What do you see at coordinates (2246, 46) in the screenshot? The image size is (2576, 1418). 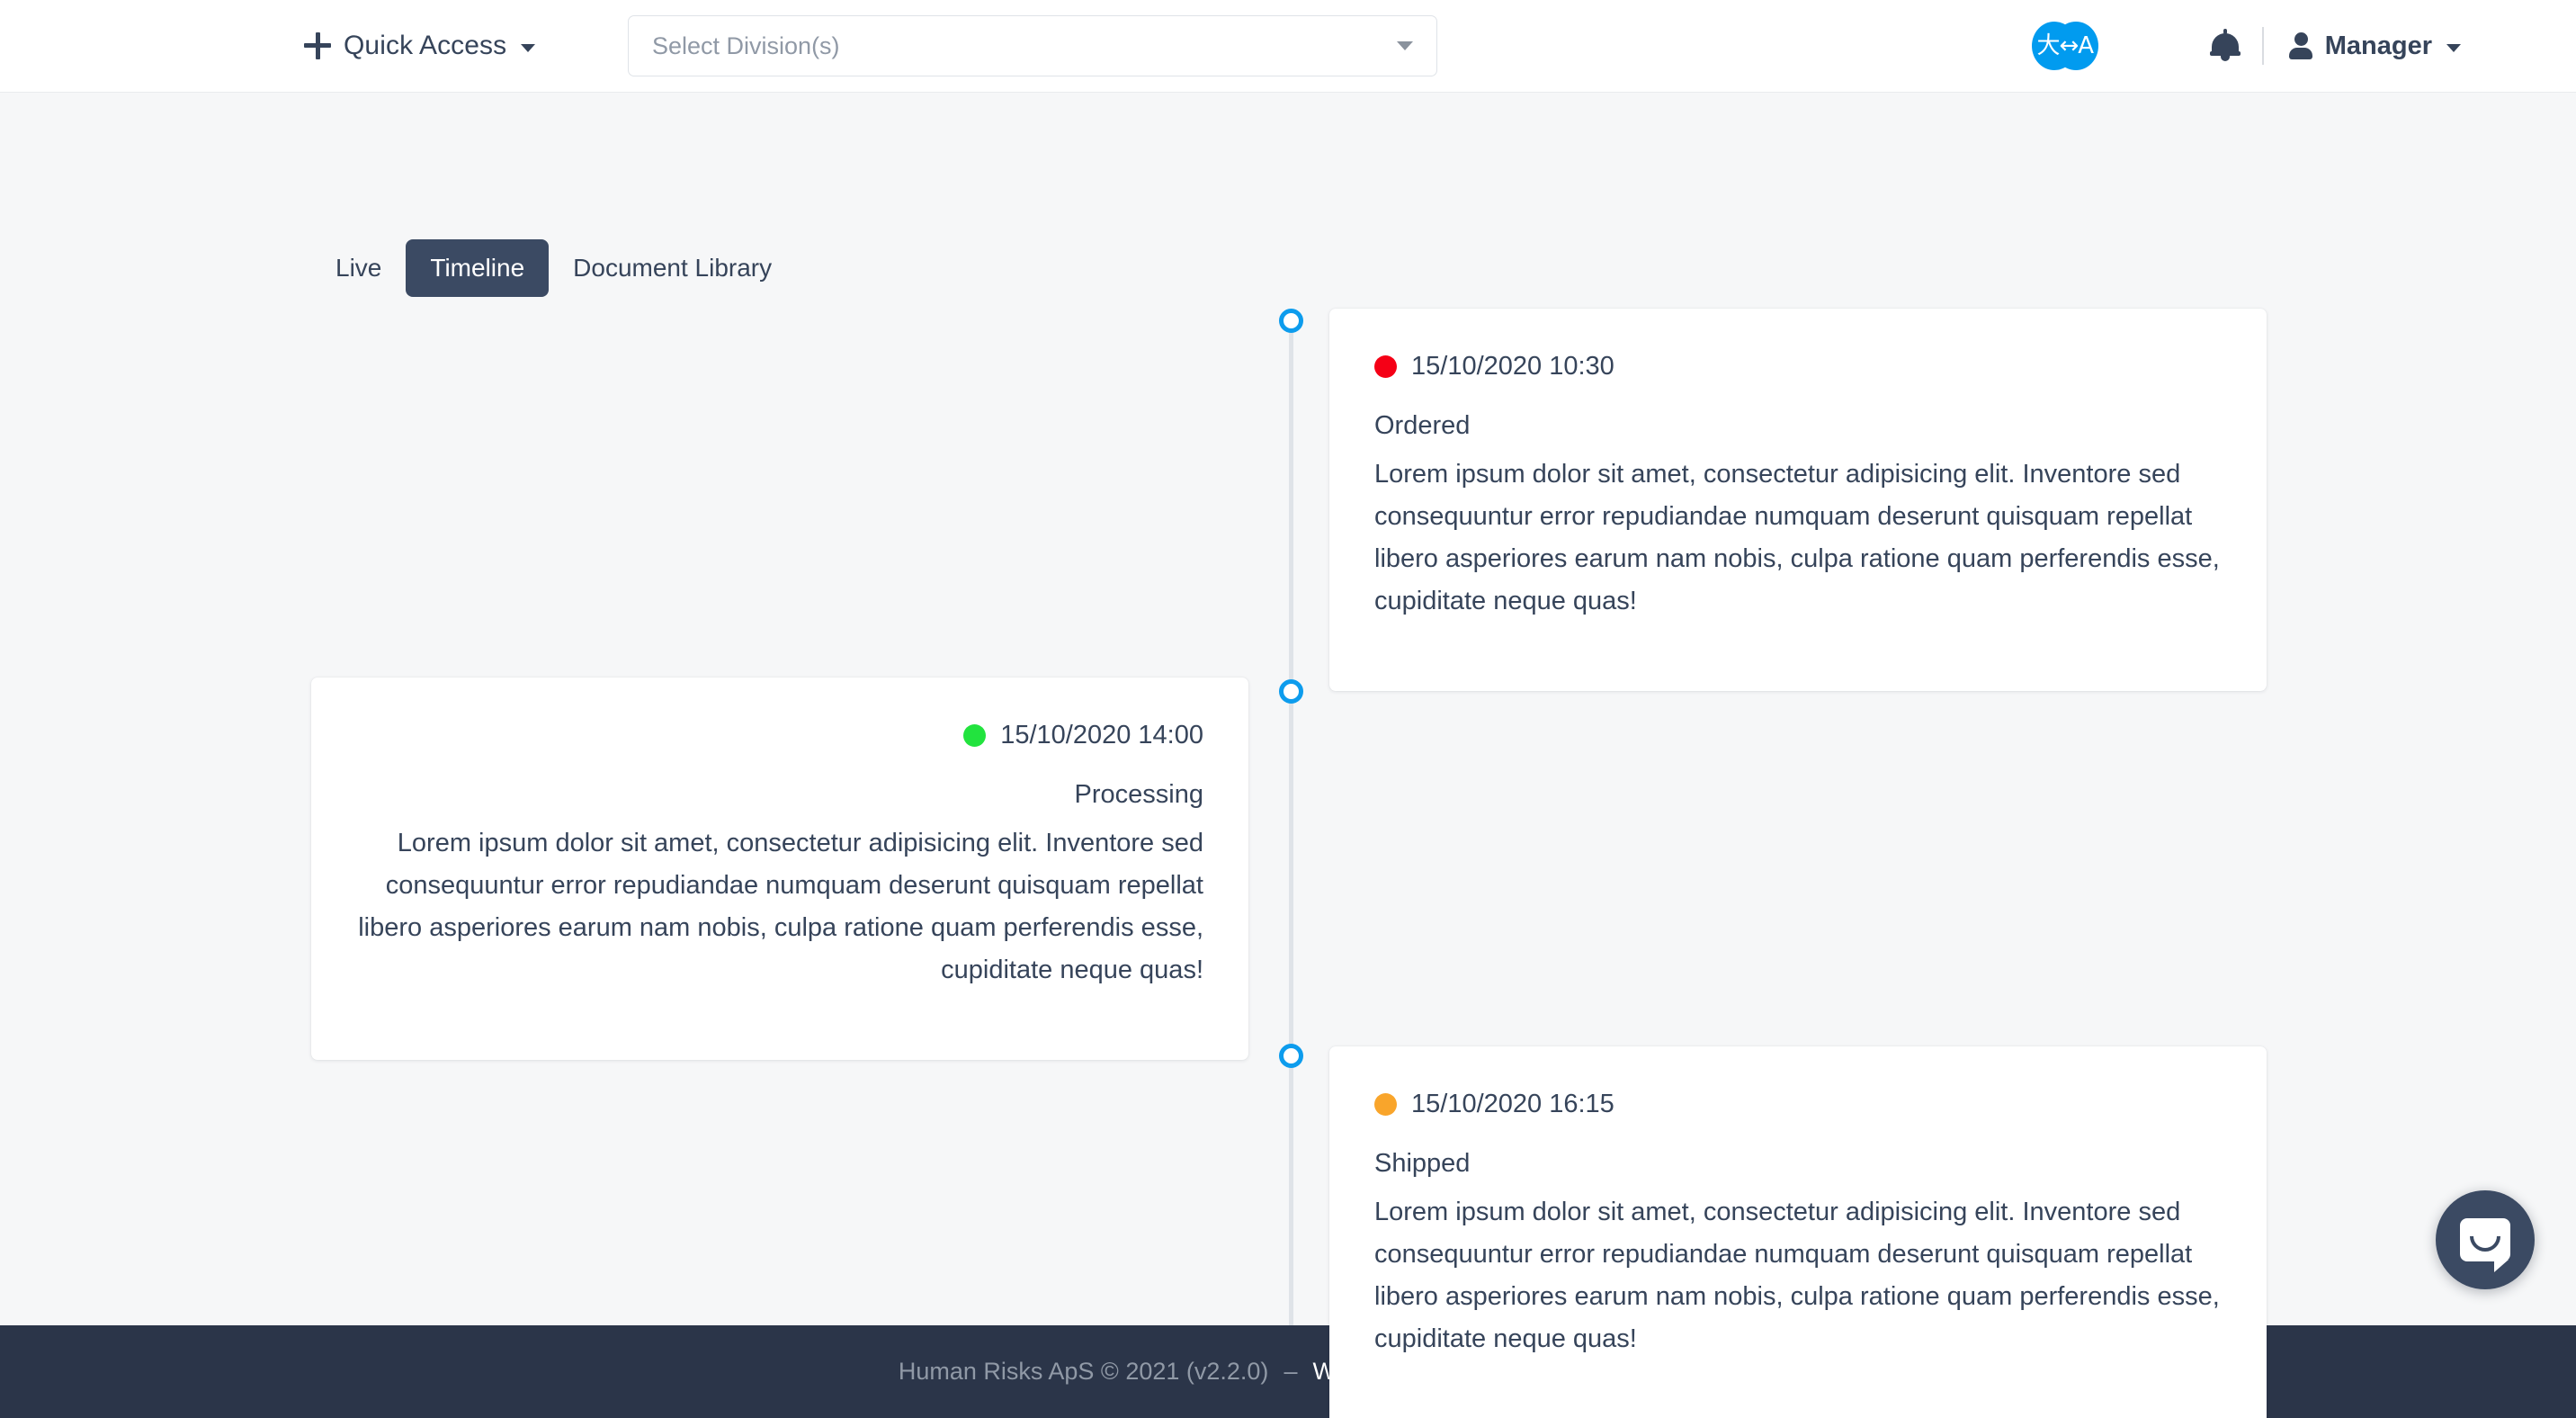 I see `top-bar-right-group: 大↔A Manager` at bounding box center [2246, 46].